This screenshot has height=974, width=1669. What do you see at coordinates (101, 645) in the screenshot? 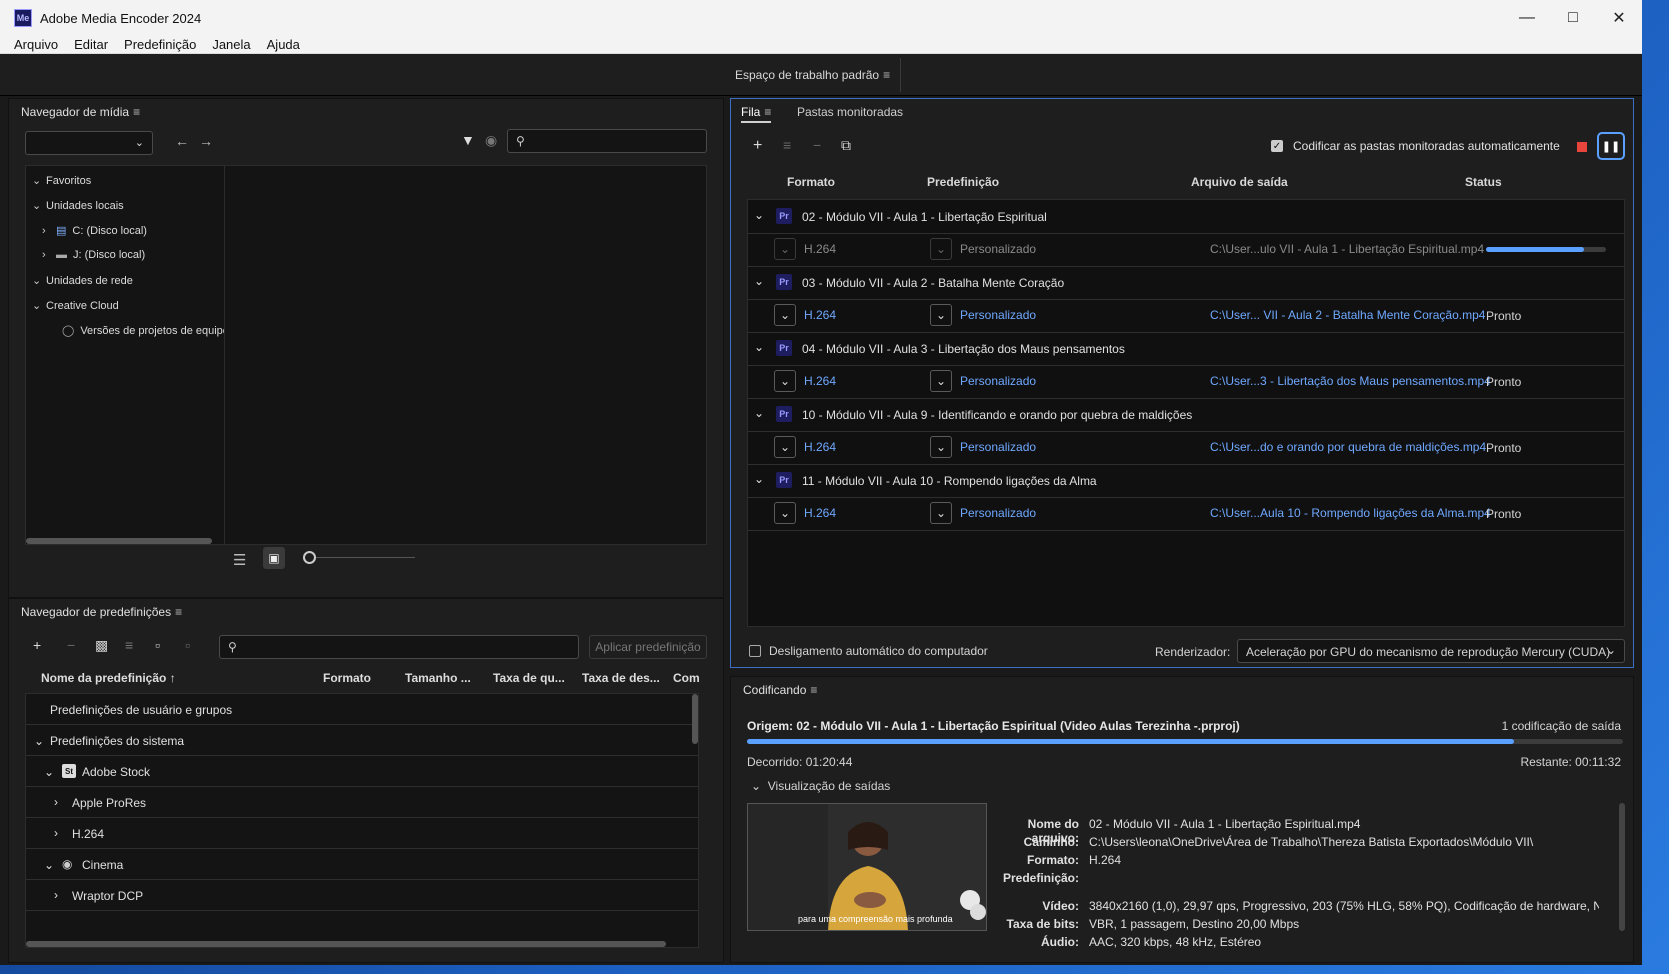
I see `new-group-icon: ▩` at bounding box center [101, 645].